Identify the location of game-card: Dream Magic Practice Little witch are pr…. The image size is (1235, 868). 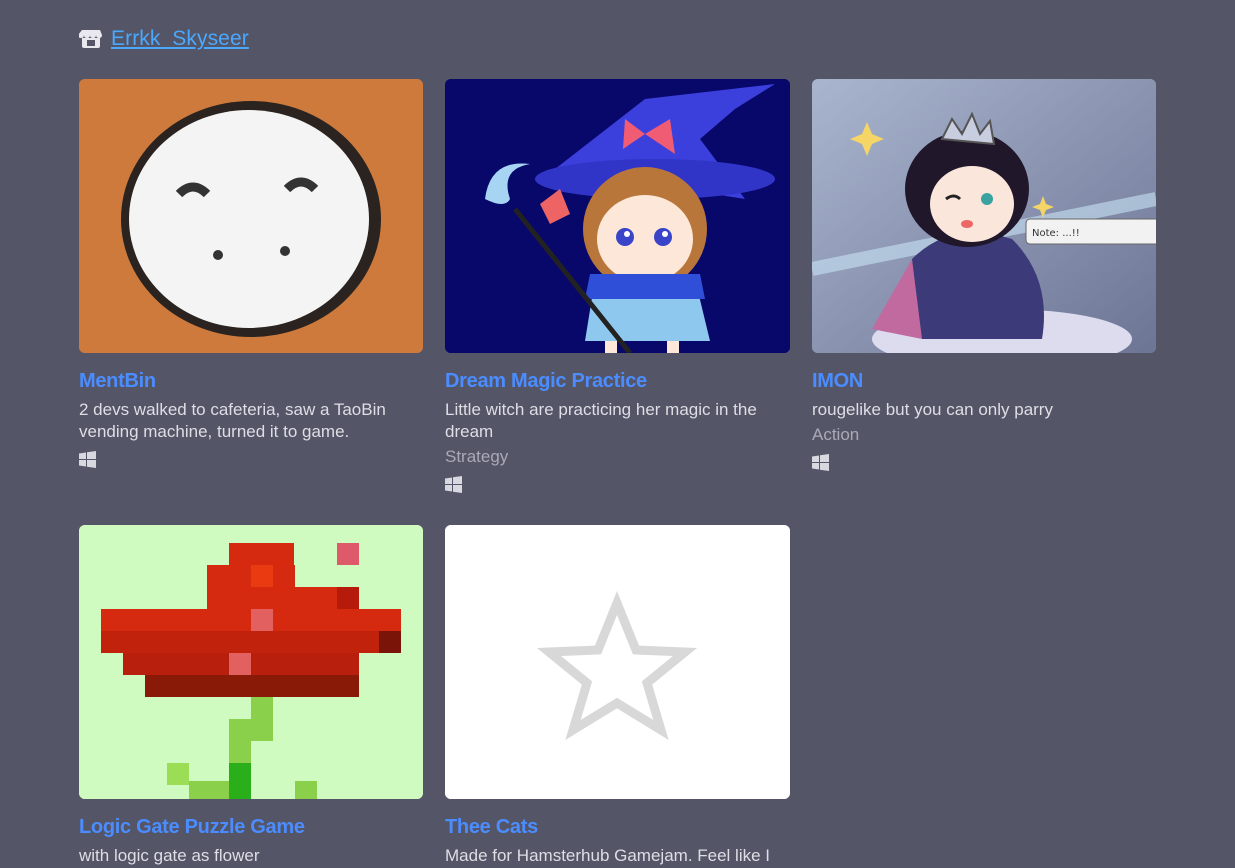
(617, 302).